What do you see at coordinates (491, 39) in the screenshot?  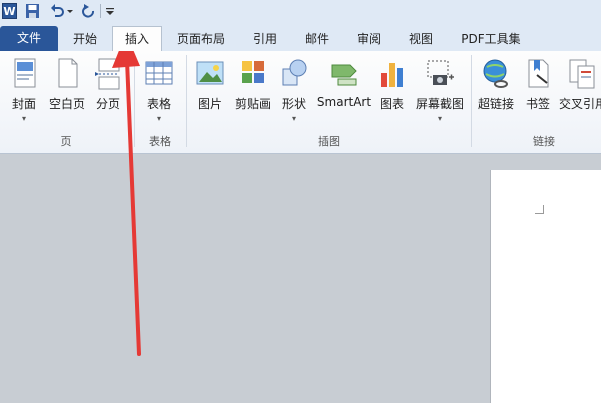 I see `tab-pdf-tools: PDF工具集` at bounding box center [491, 39].